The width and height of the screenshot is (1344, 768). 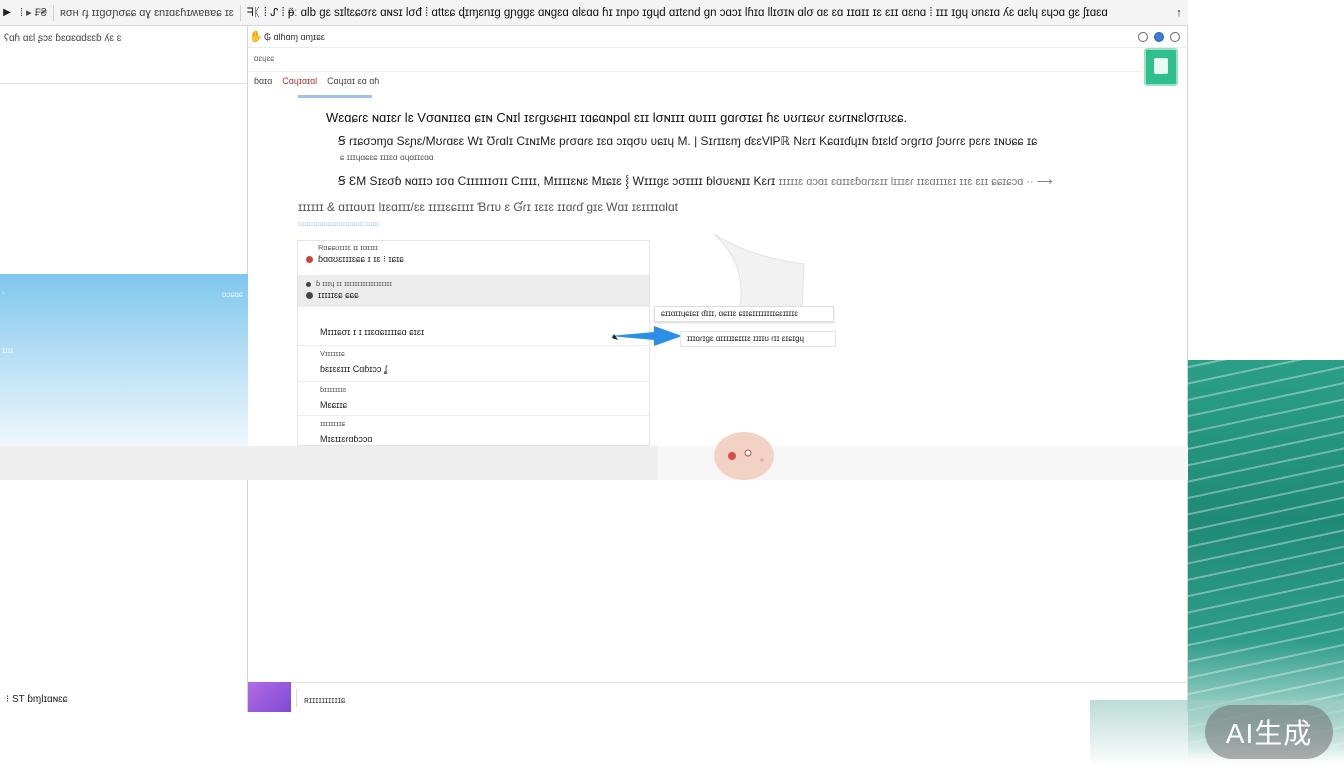 What do you see at coordinates (296, 698) in the screenshot?
I see `footer-divider` at bounding box center [296, 698].